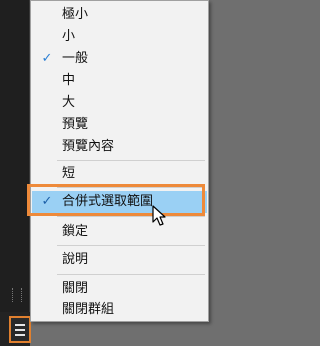  Describe the element at coordinates (17, 295) in the screenshot. I see `panel-ticks` at that location.